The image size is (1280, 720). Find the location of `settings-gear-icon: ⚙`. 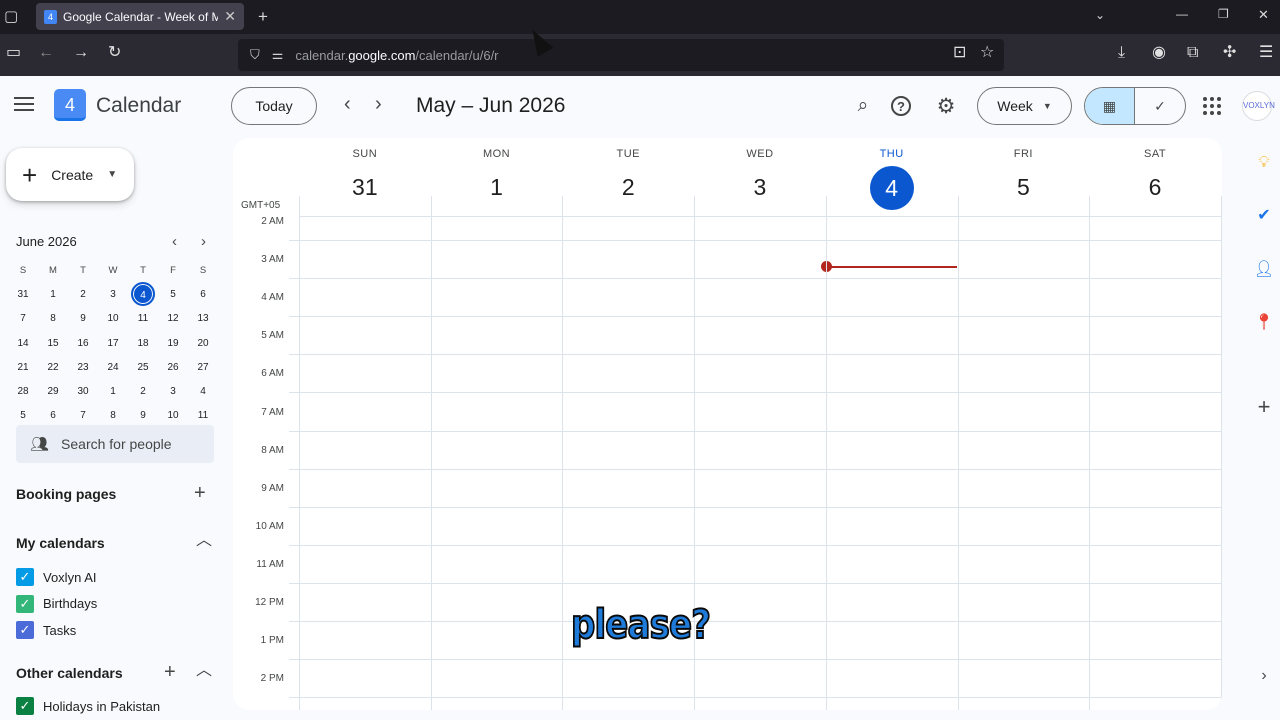

settings-gear-icon: ⚙ is located at coordinates (946, 106).